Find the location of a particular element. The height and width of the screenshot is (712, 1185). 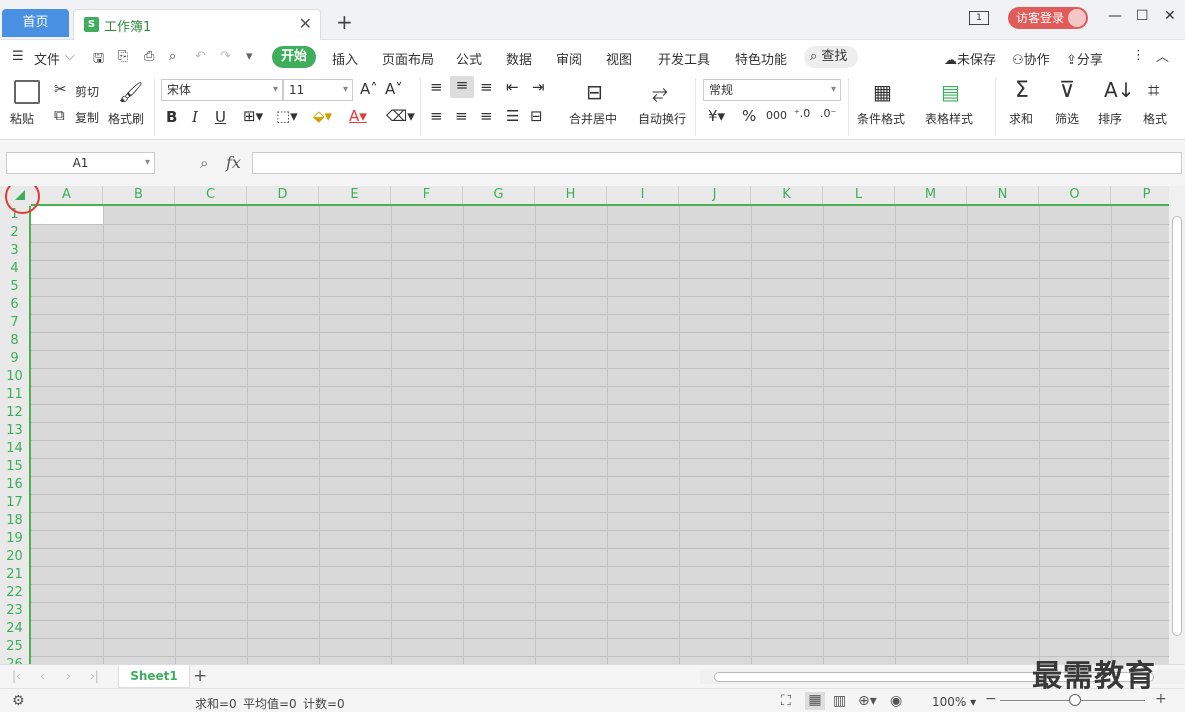

sum-icon: Σ is located at coordinates (1022, 90).